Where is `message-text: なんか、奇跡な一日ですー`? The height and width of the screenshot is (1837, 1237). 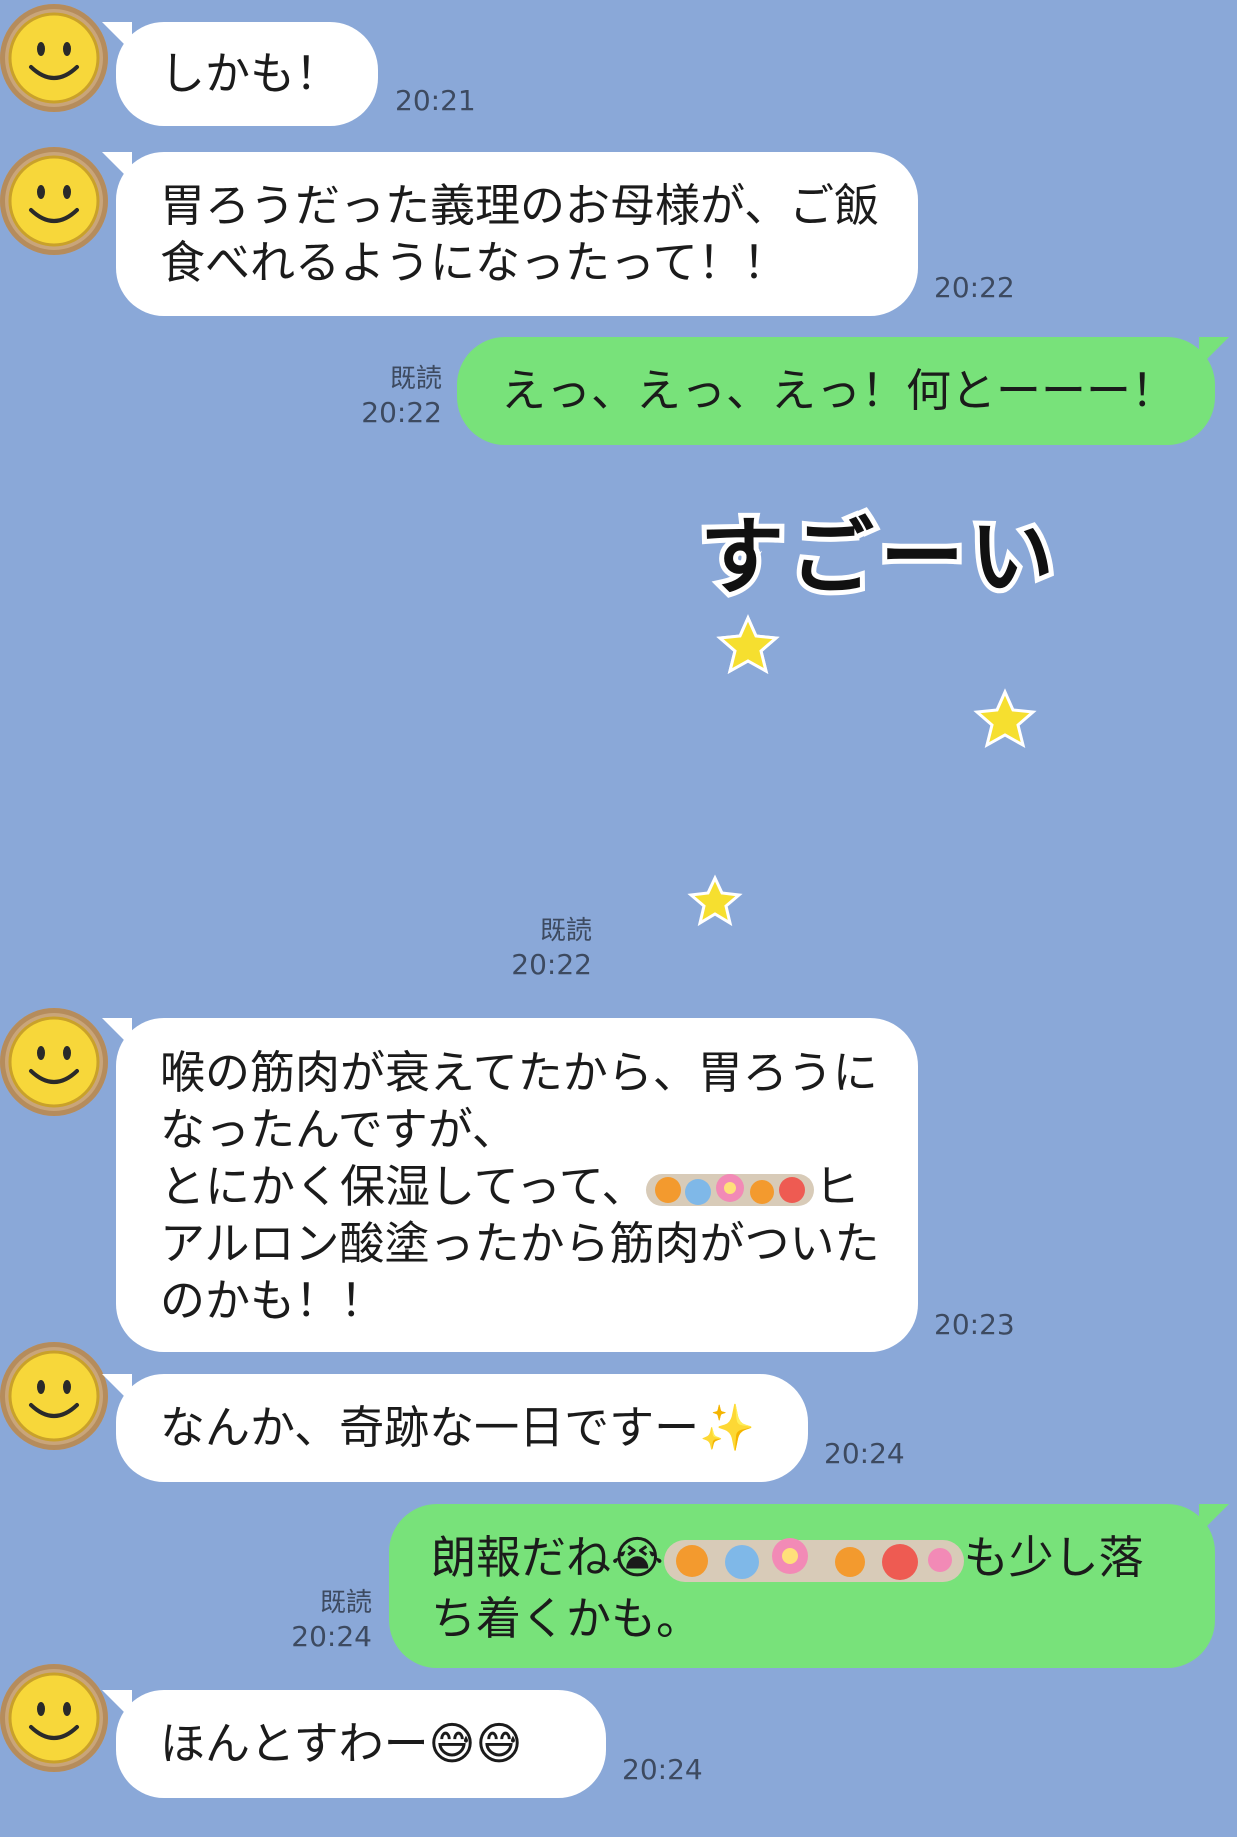
message-text: なんか、奇跡な一日ですー is located at coordinates (430, 1427).